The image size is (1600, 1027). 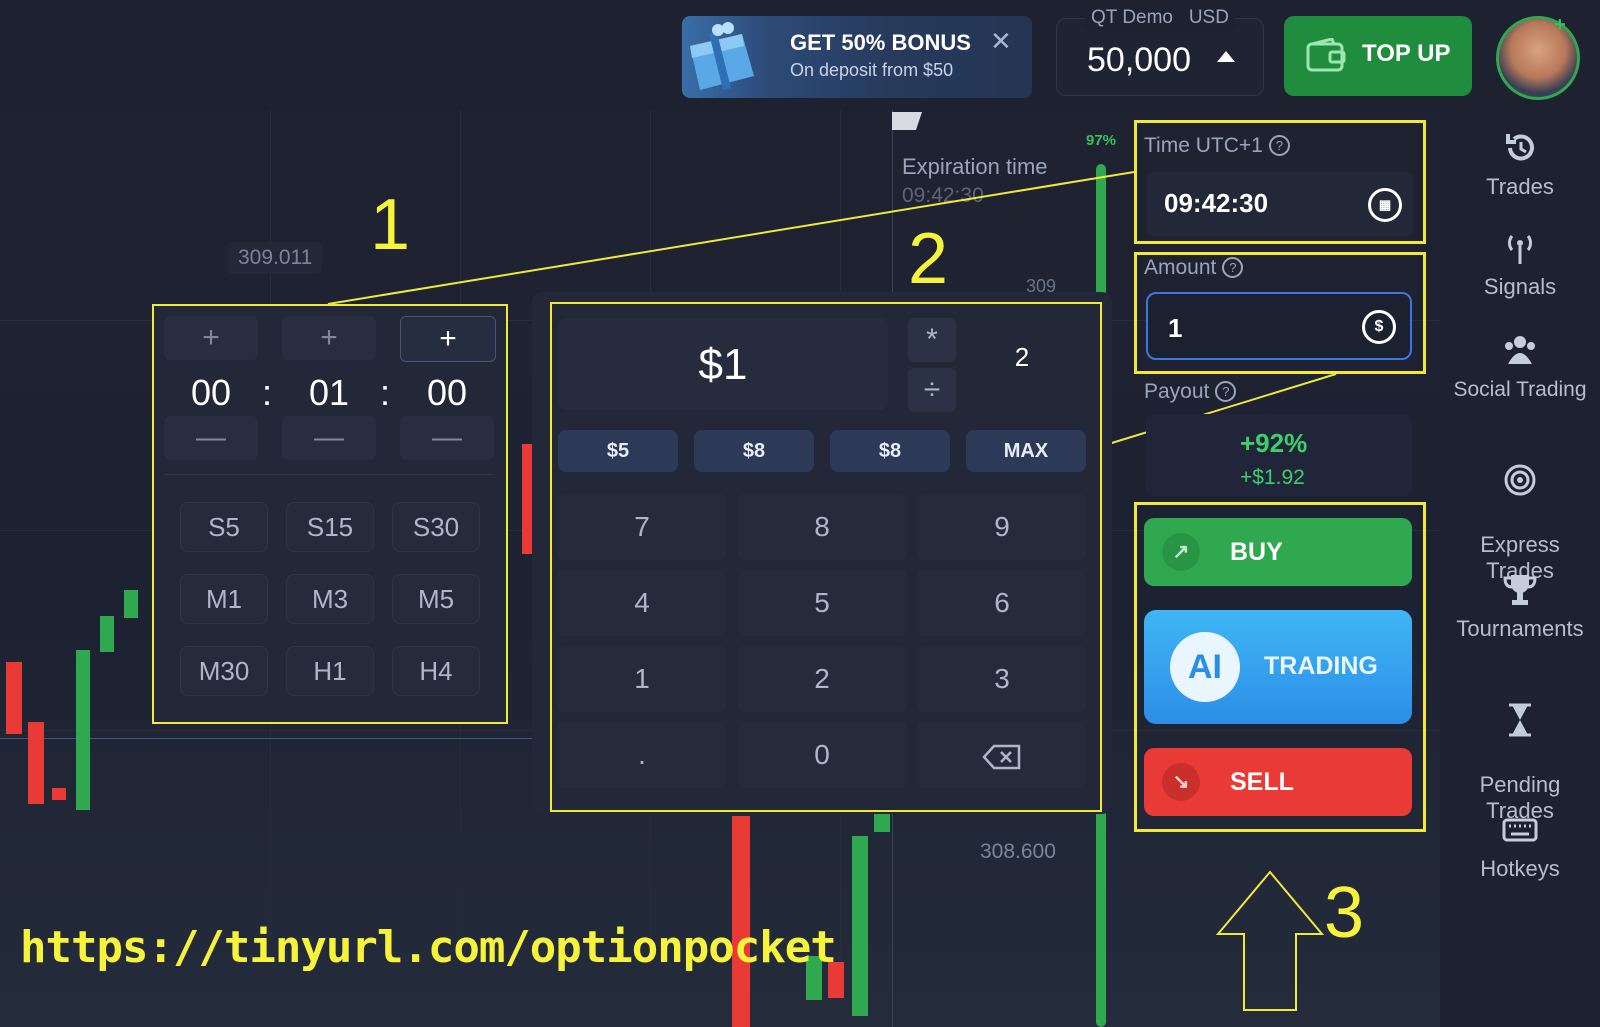 What do you see at coordinates (224, 599) in the screenshot?
I see `preset-m1: M1` at bounding box center [224, 599].